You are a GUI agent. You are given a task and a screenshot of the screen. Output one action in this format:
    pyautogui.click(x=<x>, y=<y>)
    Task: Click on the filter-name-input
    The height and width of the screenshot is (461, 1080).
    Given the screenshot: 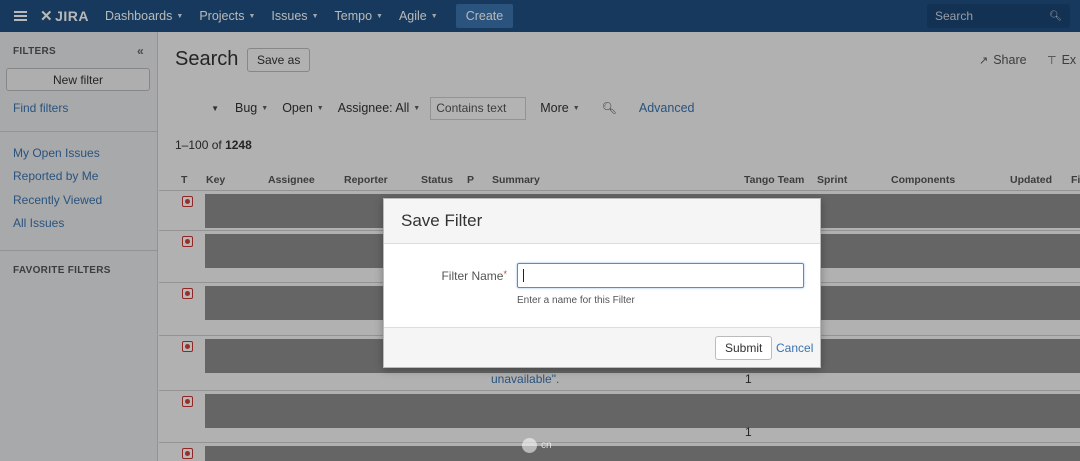 What is the action you would take?
    pyautogui.click(x=660, y=275)
    